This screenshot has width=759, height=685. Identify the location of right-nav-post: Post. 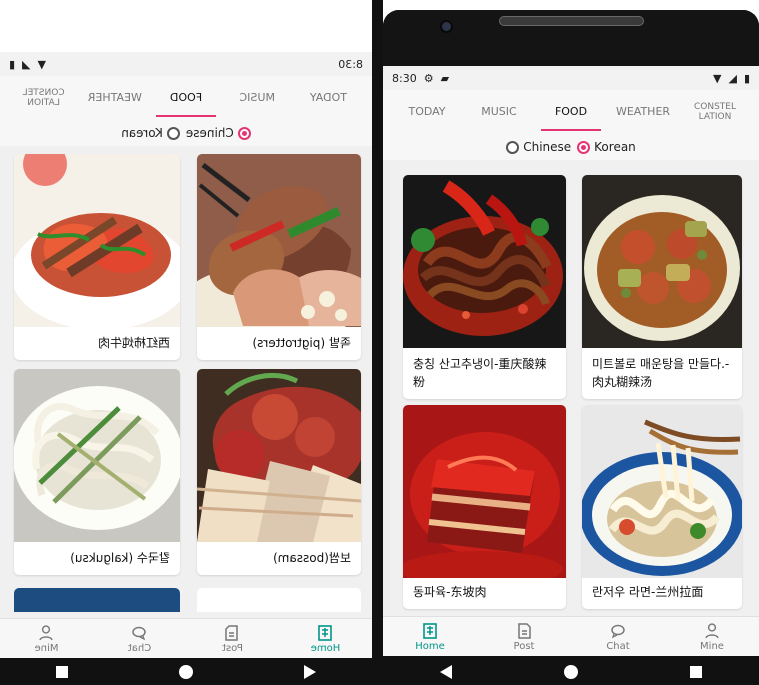
(524, 636).